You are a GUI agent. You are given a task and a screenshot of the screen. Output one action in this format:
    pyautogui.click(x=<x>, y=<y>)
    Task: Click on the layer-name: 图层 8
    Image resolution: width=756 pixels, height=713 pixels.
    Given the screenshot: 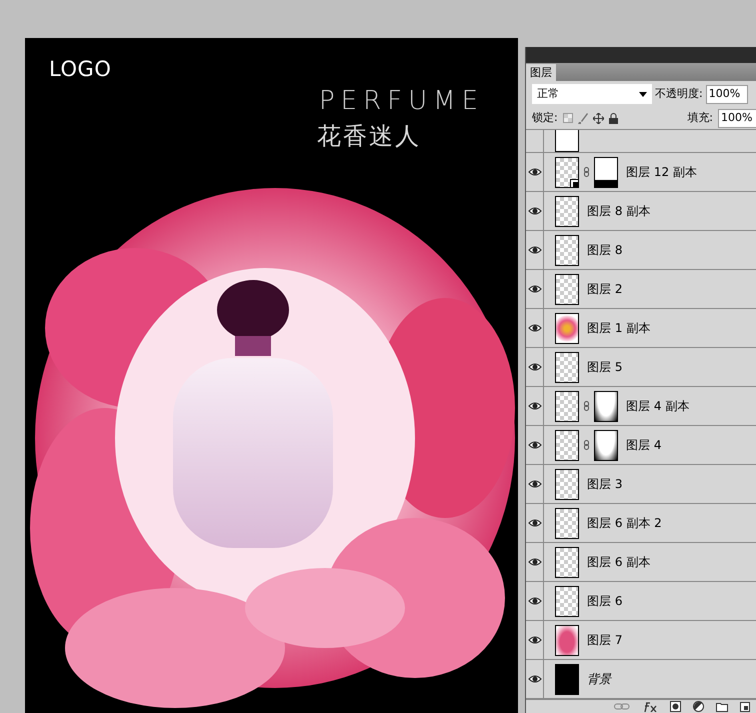 What is the action you would take?
    pyautogui.click(x=604, y=250)
    